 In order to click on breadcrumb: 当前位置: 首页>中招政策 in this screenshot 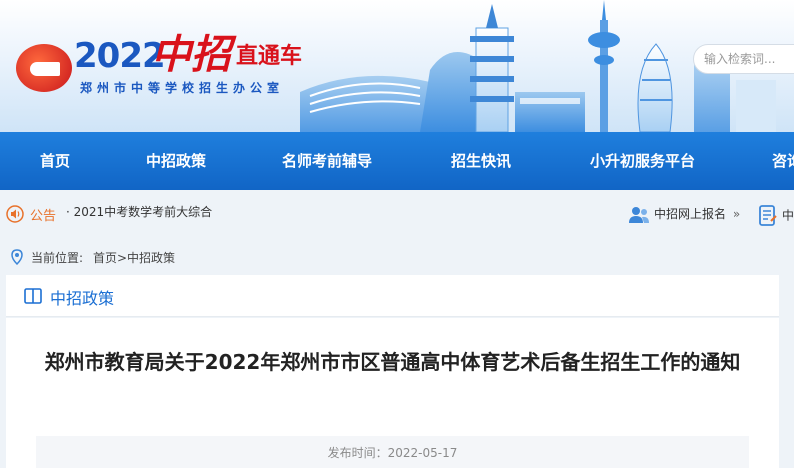, I will do `click(397, 257)`.